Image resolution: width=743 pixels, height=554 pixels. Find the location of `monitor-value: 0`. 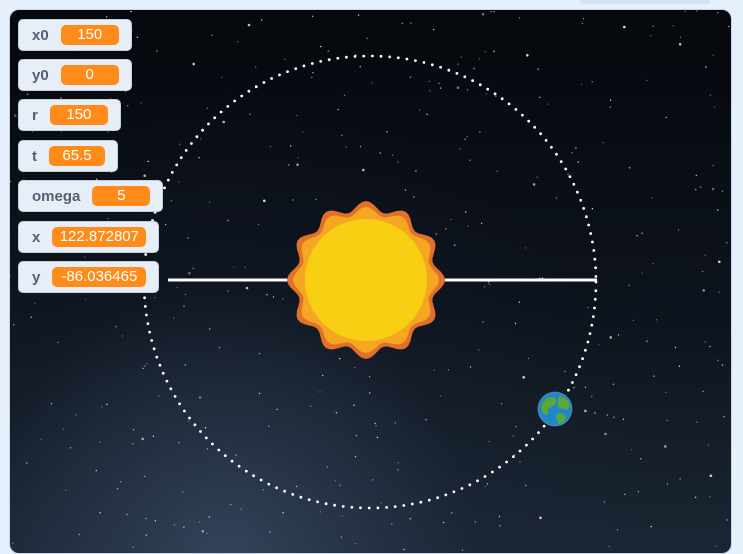

monitor-value: 0 is located at coordinates (89, 75).